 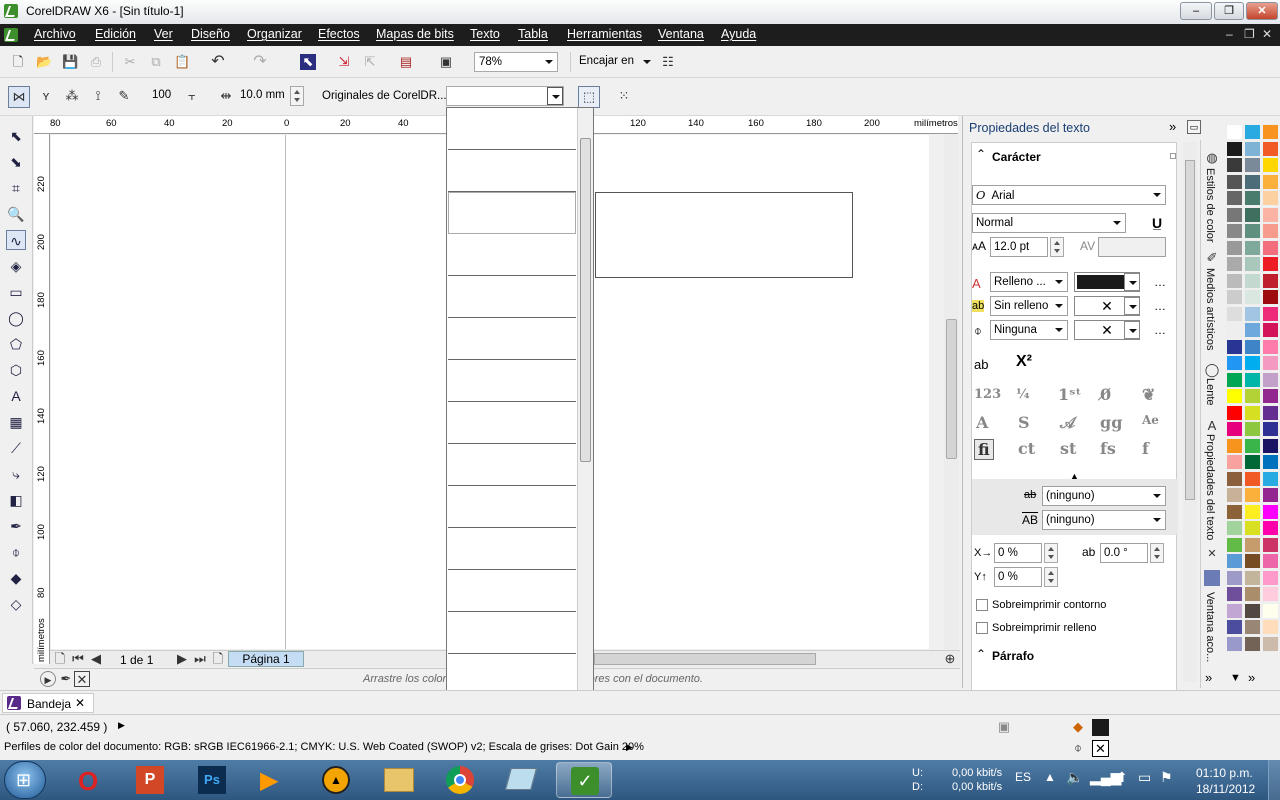 What do you see at coordinates (1173, 156) in the screenshot?
I see `section-option` at bounding box center [1173, 156].